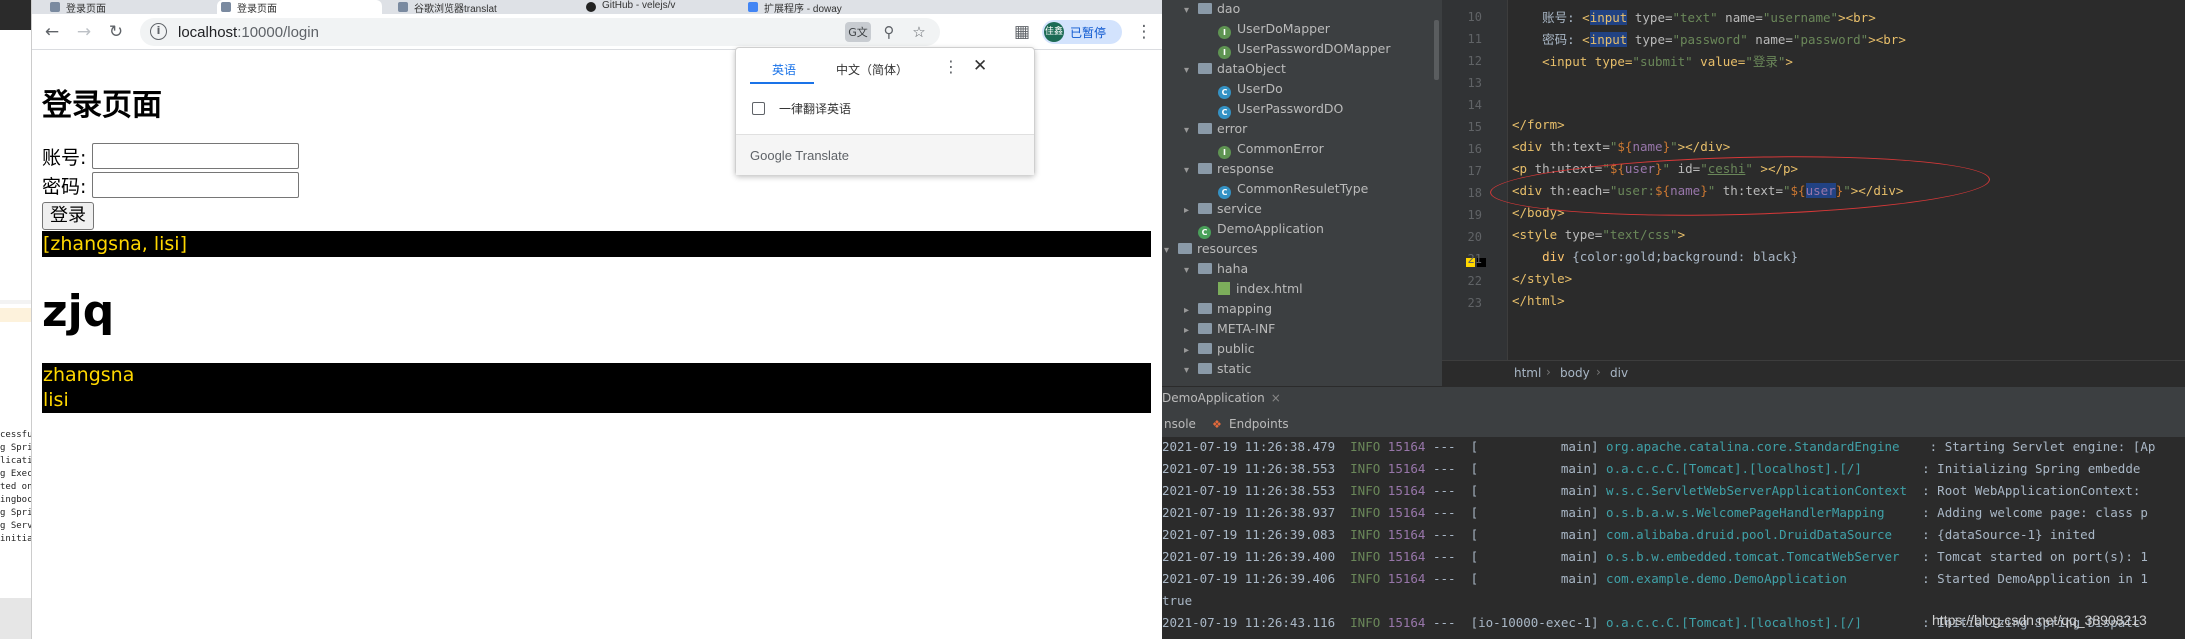  I want to click on line-number: 16, so click(1474, 149).